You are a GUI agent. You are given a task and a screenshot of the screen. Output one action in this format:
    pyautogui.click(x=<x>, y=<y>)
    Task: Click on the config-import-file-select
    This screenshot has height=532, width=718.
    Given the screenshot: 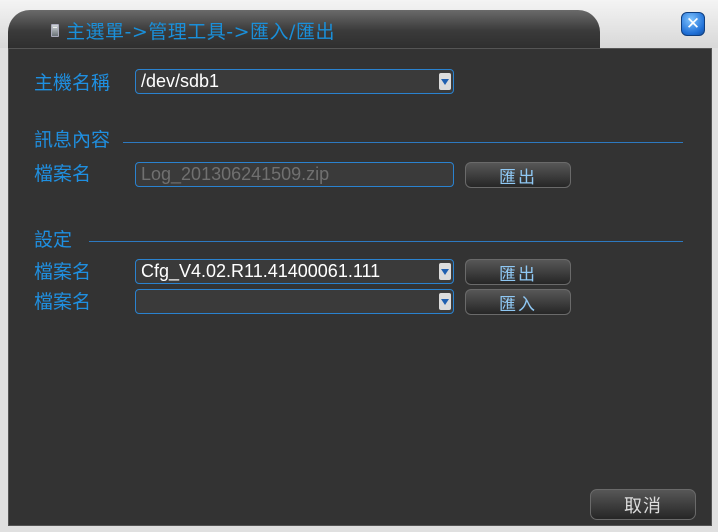 What is the action you would take?
    pyautogui.click(x=294, y=301)
    